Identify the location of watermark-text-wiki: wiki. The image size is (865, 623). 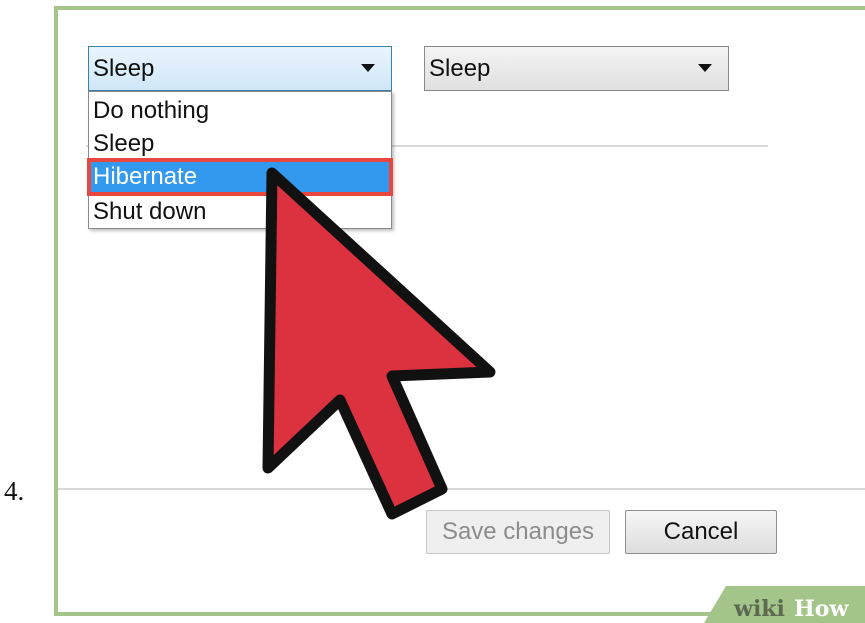
(759, 609).